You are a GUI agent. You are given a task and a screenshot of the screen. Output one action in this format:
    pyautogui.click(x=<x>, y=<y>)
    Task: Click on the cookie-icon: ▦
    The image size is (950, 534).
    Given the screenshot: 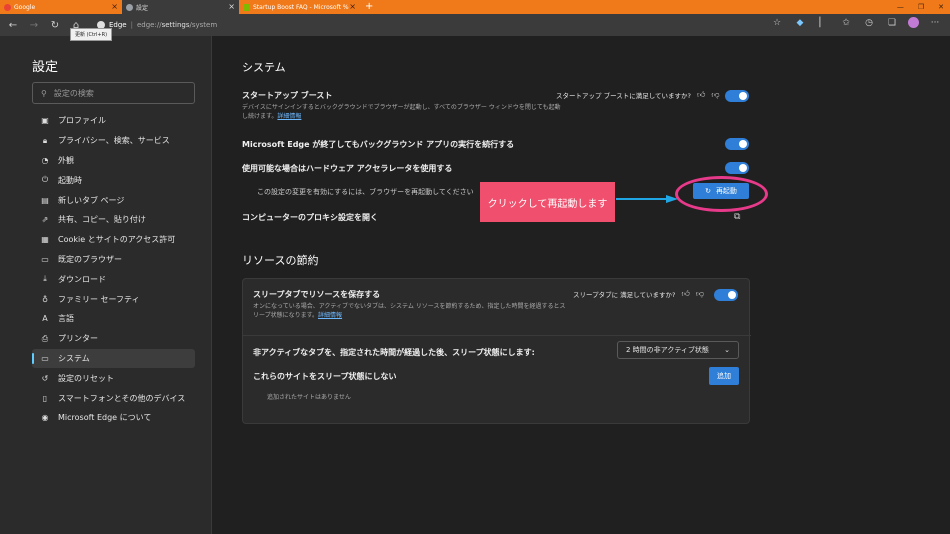 What is the action you would take?
    pyautogui.click(x=45, y=240)
    